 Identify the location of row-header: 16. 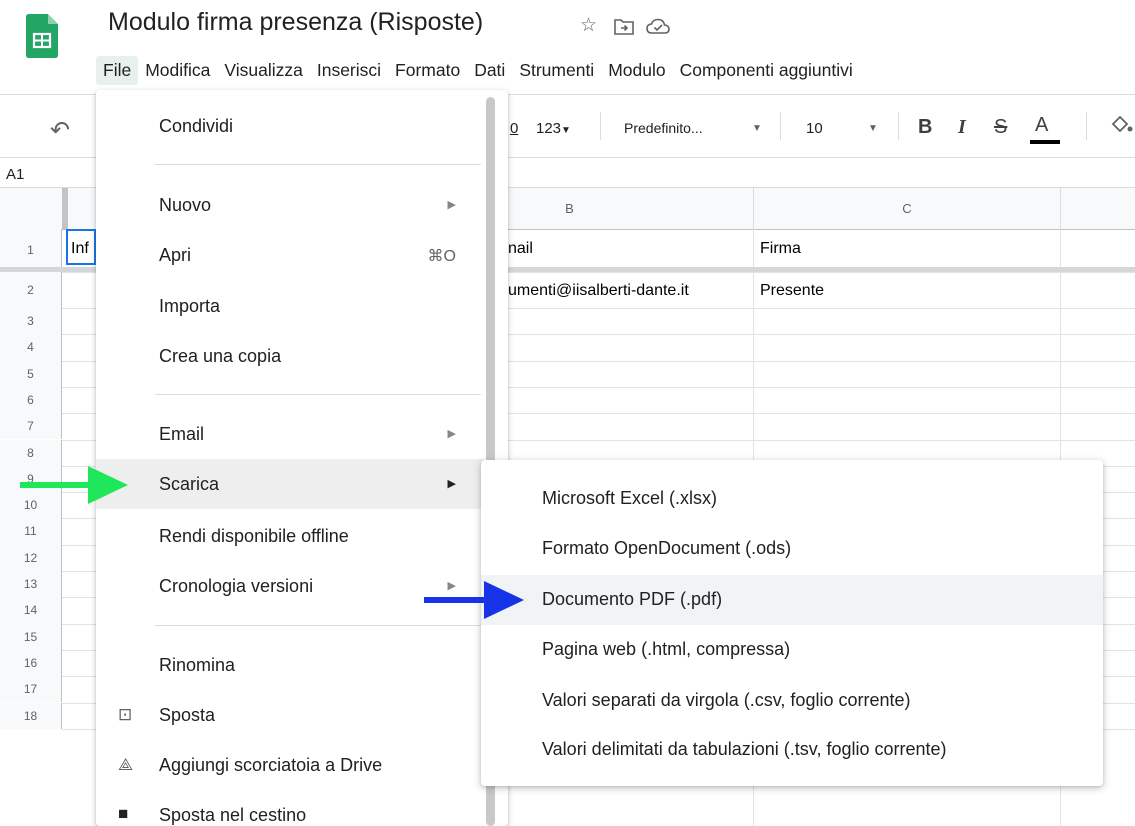
(31, 663).